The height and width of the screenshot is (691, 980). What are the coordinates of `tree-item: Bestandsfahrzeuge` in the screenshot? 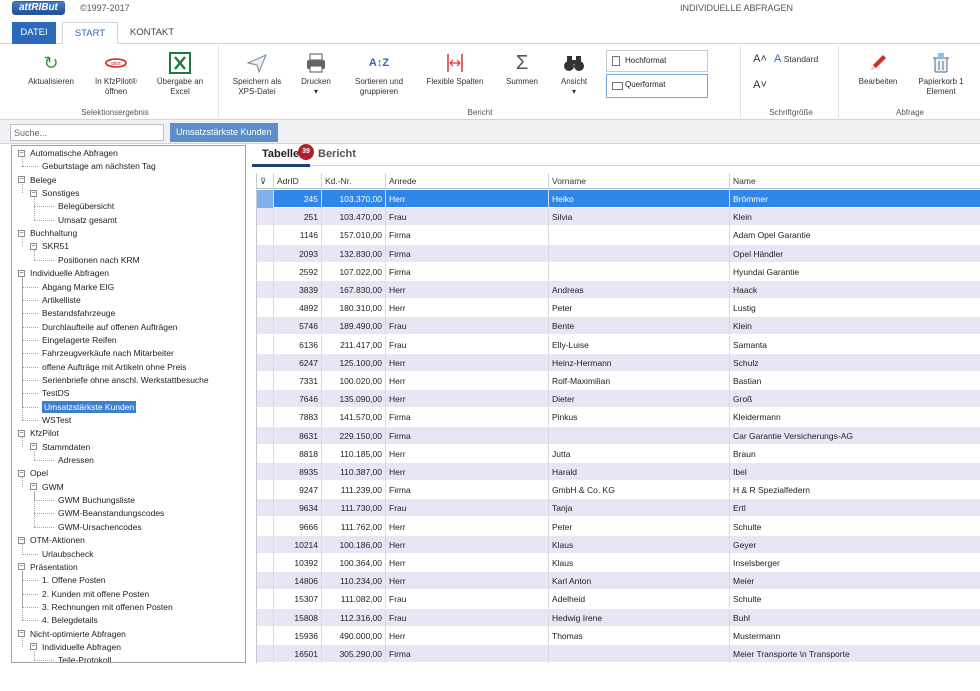 It's located at (78, 313).